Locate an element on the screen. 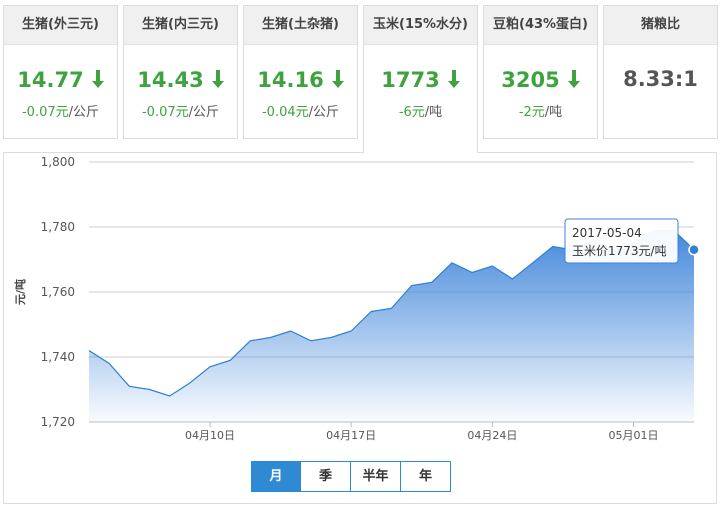 The image size is (721, 508). tooltip-date: 2017-05-04 is located at coordinates (607, 233).